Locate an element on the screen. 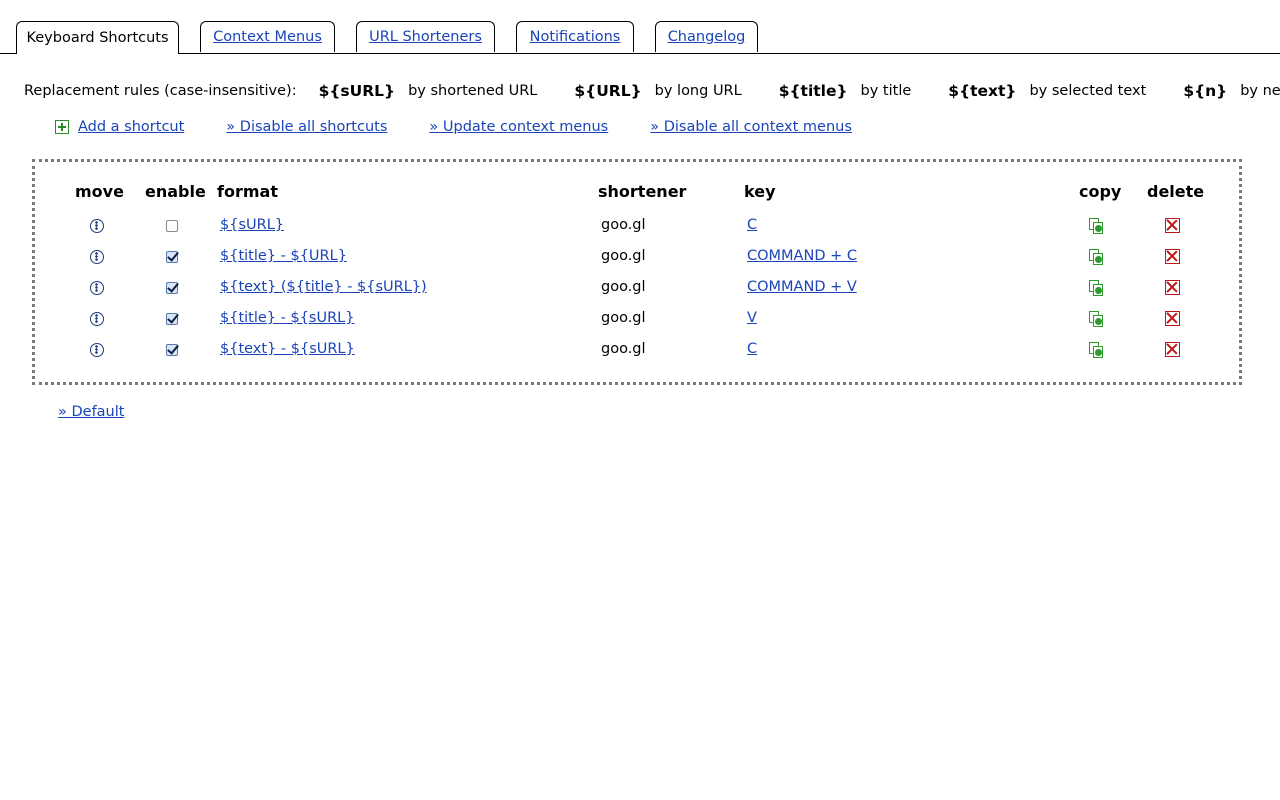 The height and width of the screenshot is (800, 1280). update-context-menus-link: » Update context menus is located at coordinates (518, 127).